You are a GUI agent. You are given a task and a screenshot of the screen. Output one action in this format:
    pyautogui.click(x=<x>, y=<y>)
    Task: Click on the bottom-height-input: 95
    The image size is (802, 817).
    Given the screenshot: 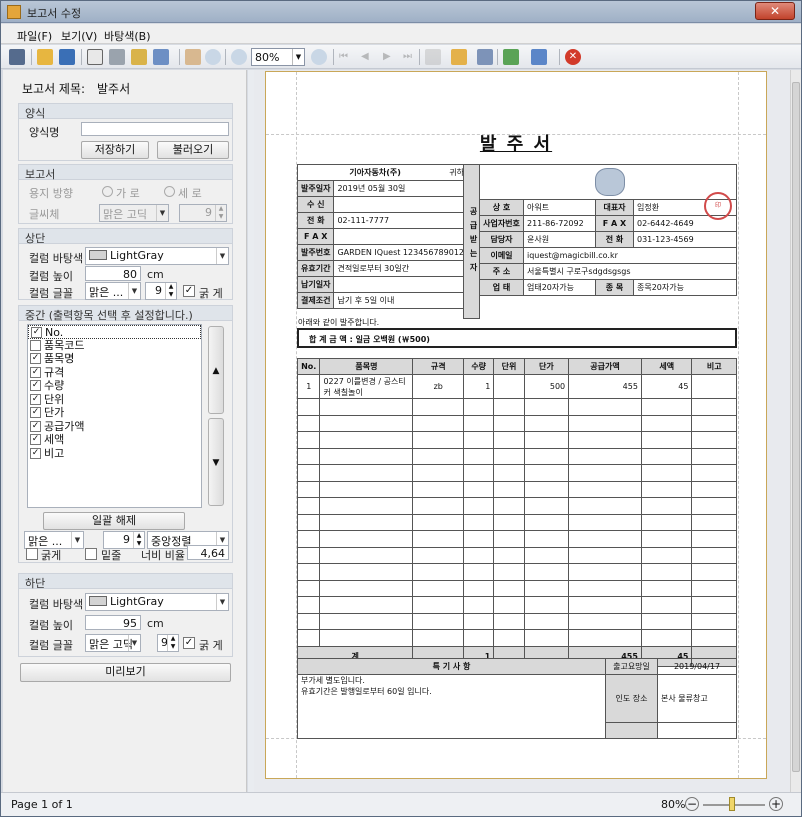 What is the action you would take?
    pyautogui.click(x=113, y=622)
    